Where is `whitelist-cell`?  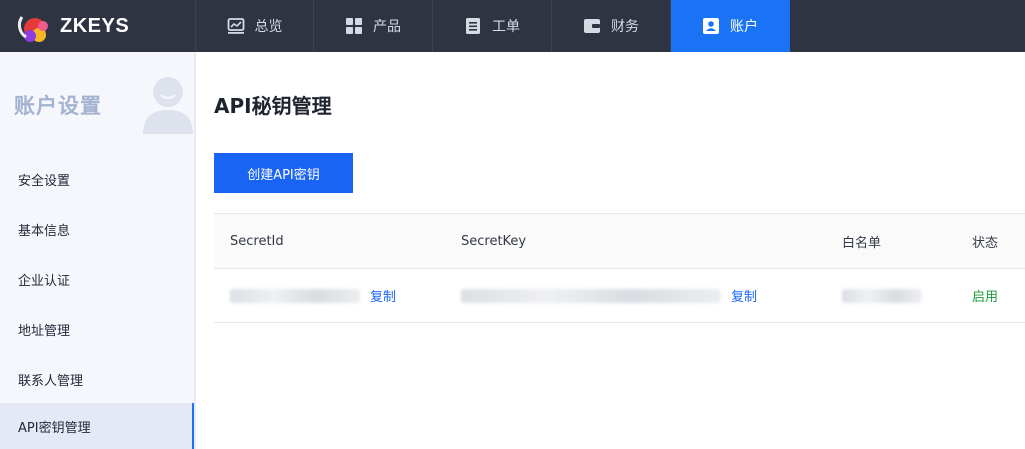
whitelist-cell is located at coordinates (887, 295).